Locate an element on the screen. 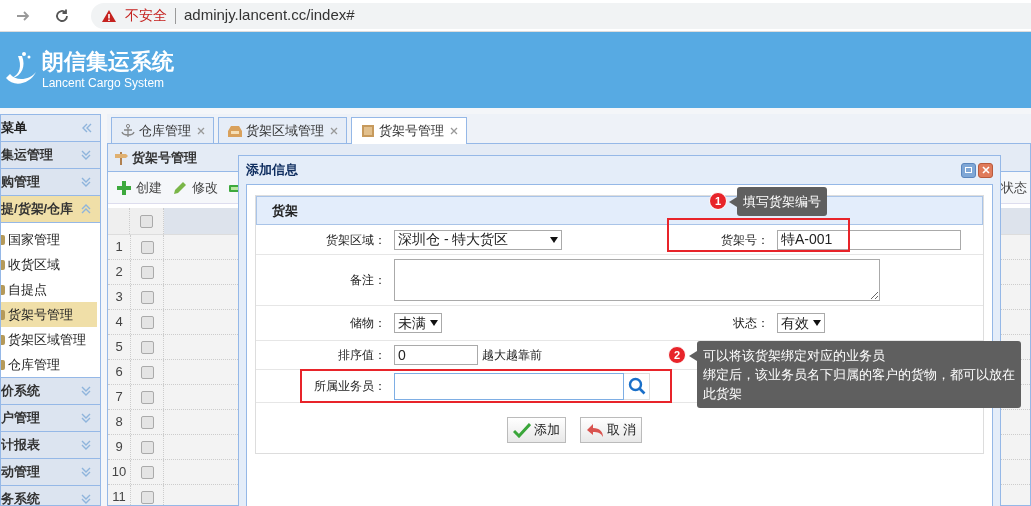 This screenshot has height=506, width=1031. field-label: 所属业务员： is located at coordinates (350, 386).